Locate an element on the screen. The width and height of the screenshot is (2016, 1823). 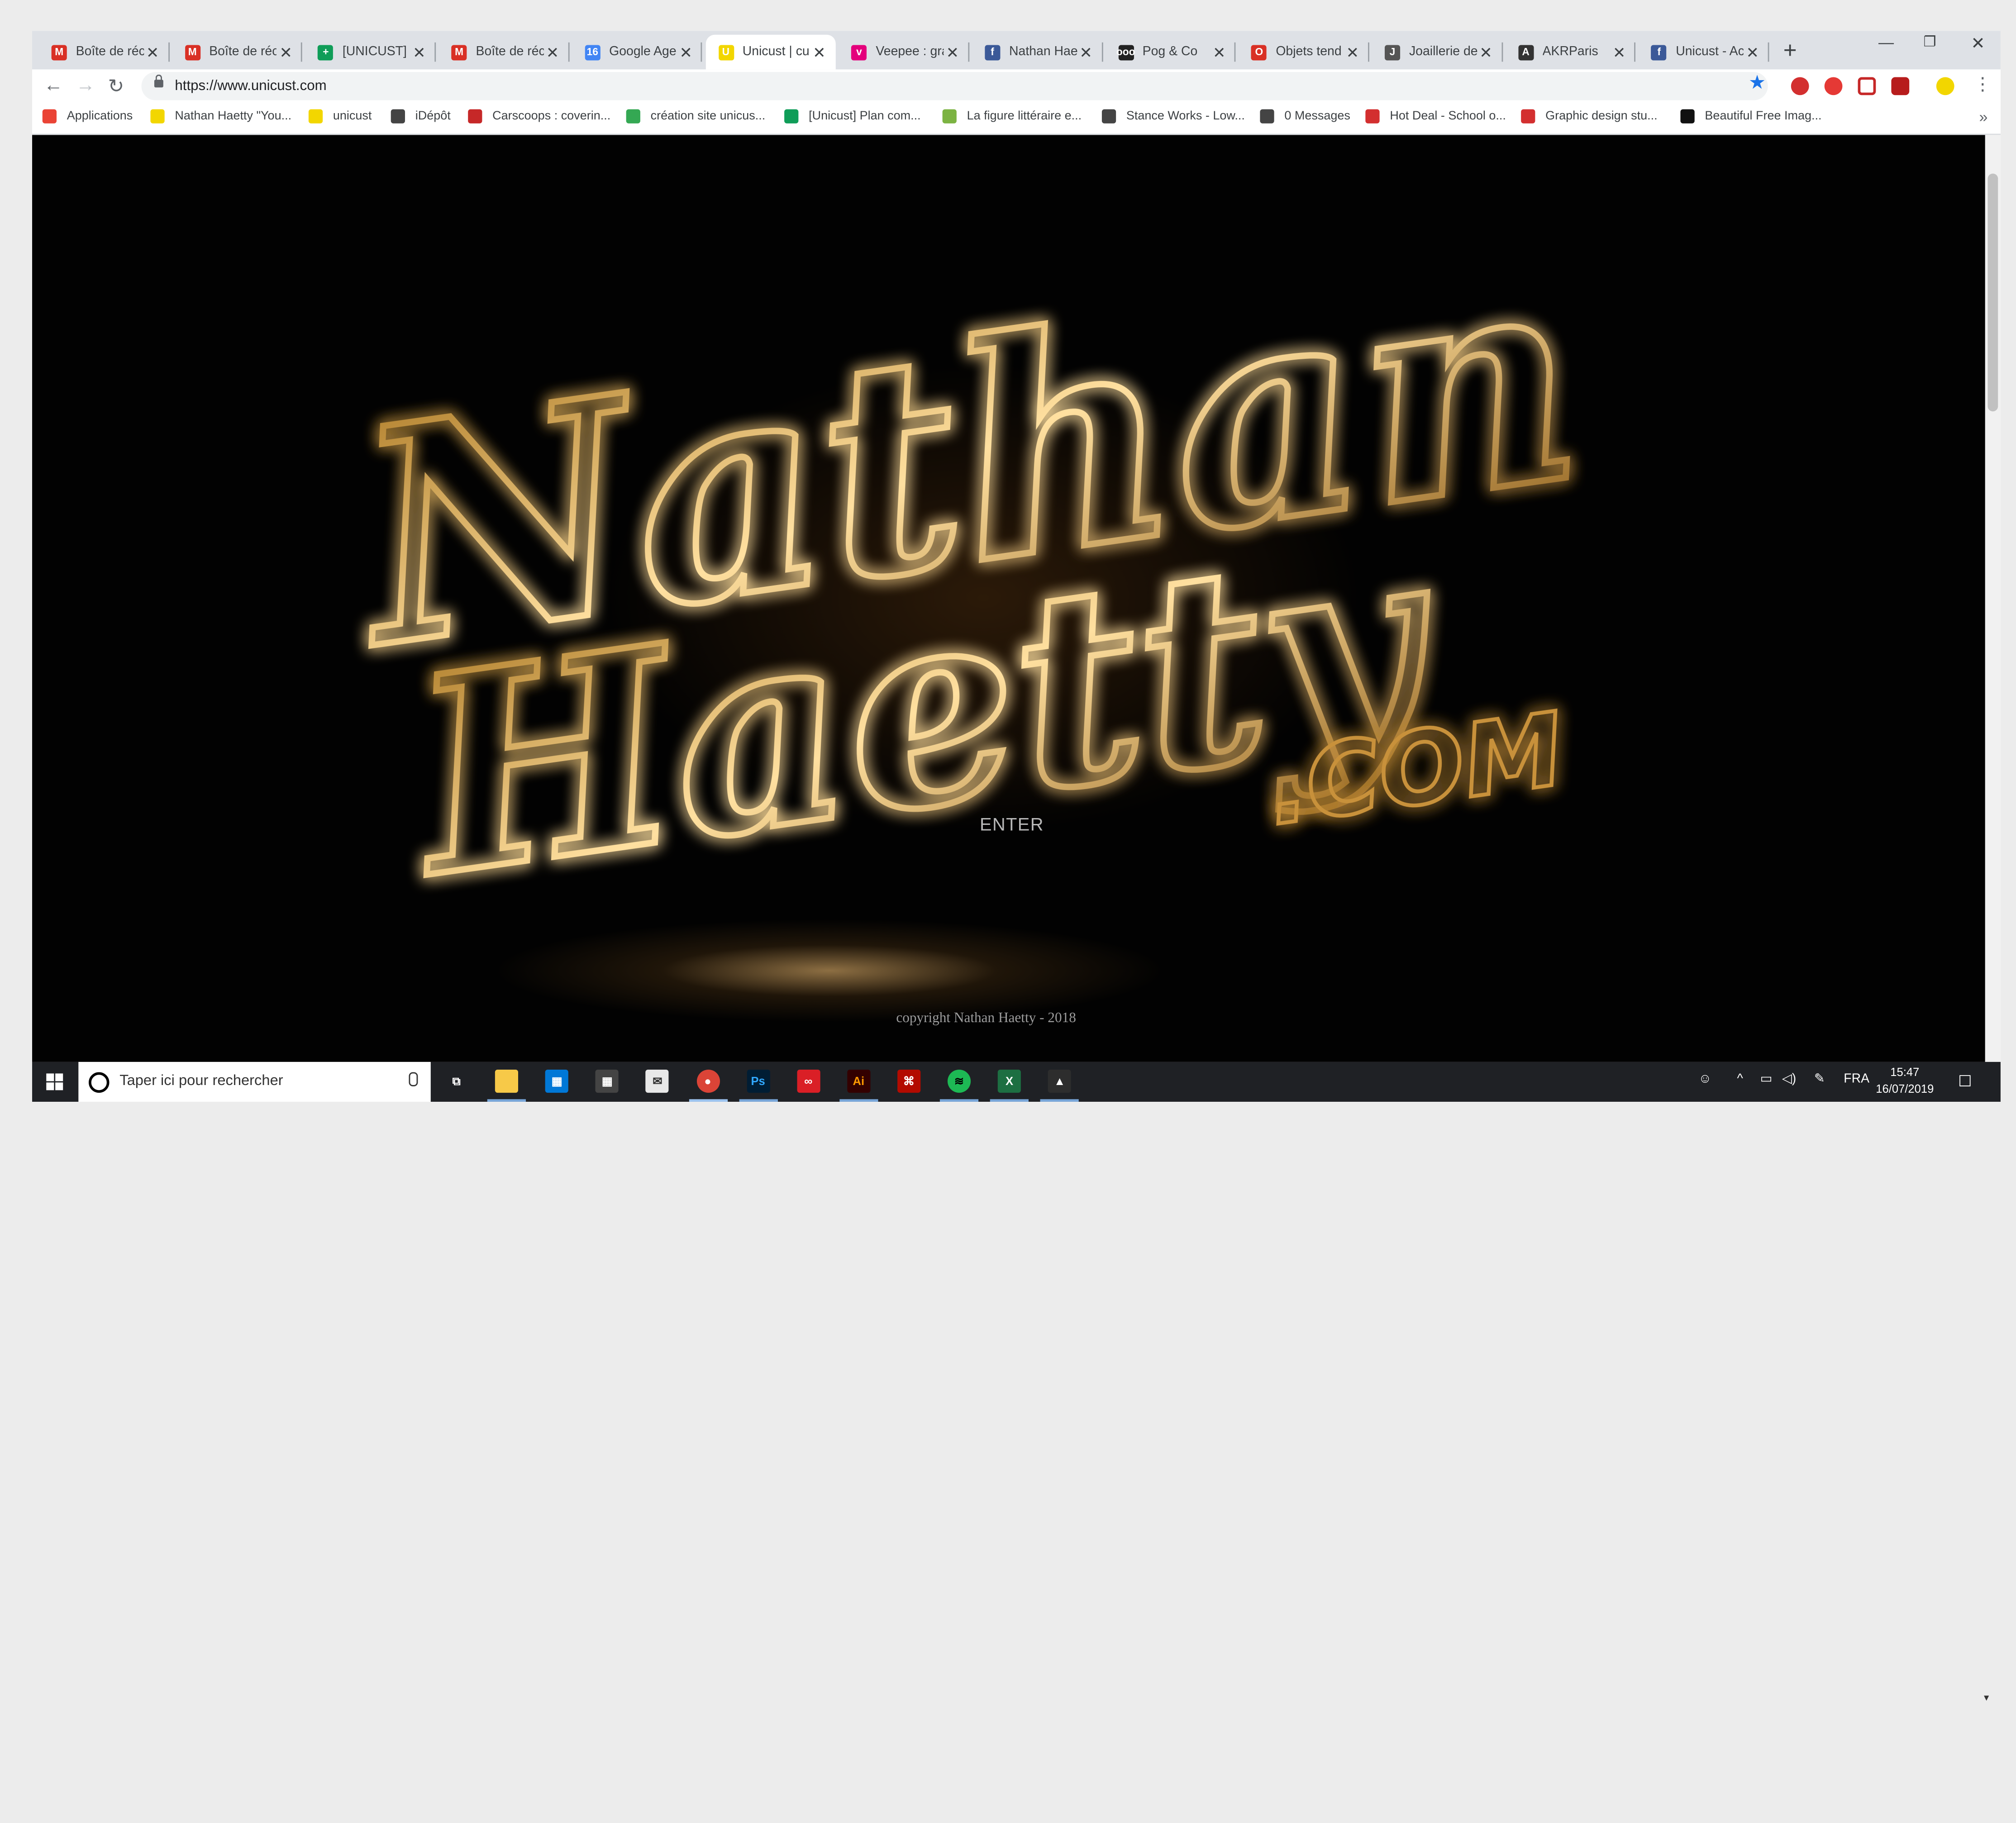
people-icon: ☺ is located at coordinates (1704, 1079).